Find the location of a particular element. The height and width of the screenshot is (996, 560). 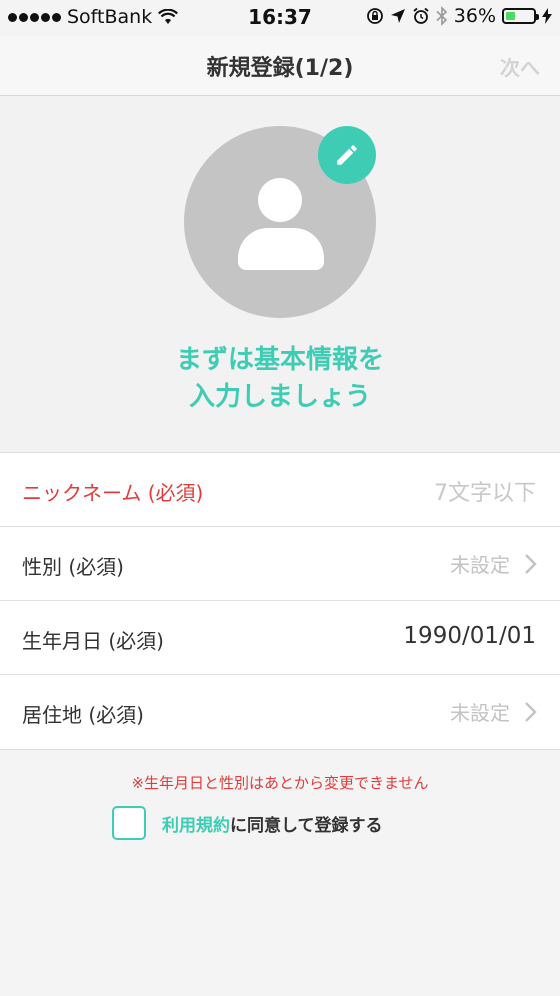

gender-select: 未設定 is located at coordinates (495, 563).